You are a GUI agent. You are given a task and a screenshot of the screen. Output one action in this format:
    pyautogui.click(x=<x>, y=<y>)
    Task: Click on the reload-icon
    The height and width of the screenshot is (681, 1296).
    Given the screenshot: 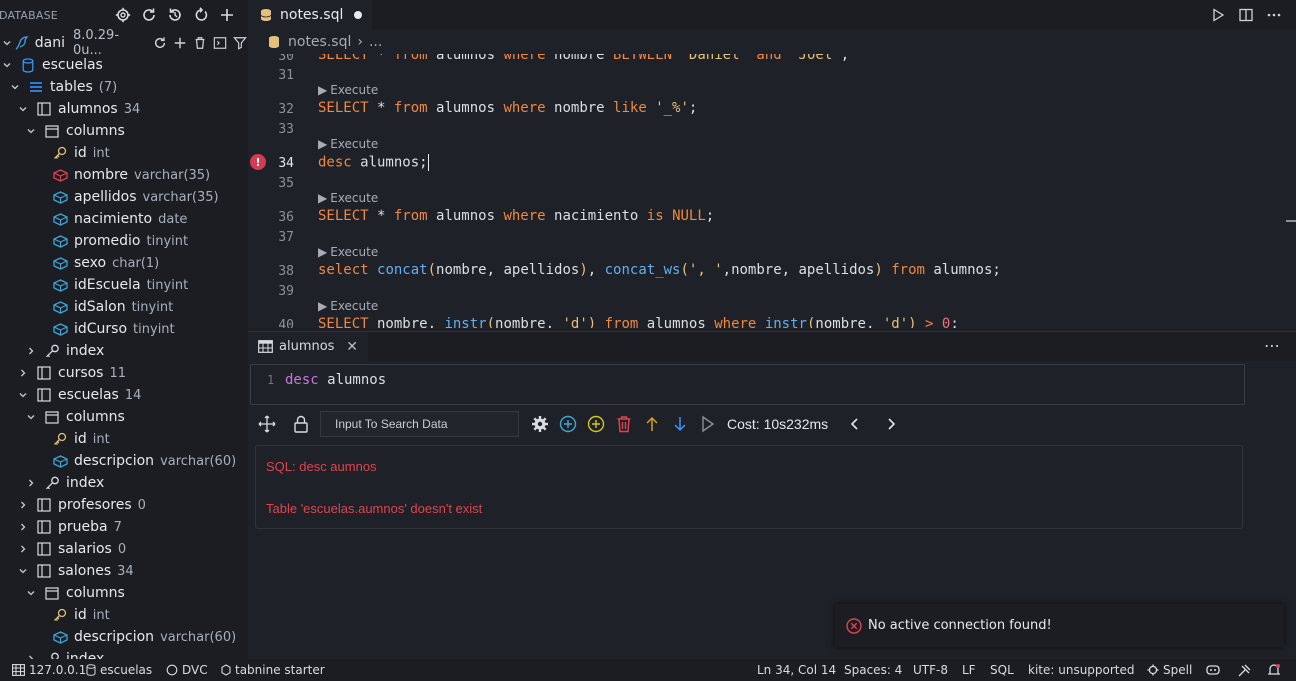 What is the action you would take?
    pyautogui.click(x=201, y=15)
    